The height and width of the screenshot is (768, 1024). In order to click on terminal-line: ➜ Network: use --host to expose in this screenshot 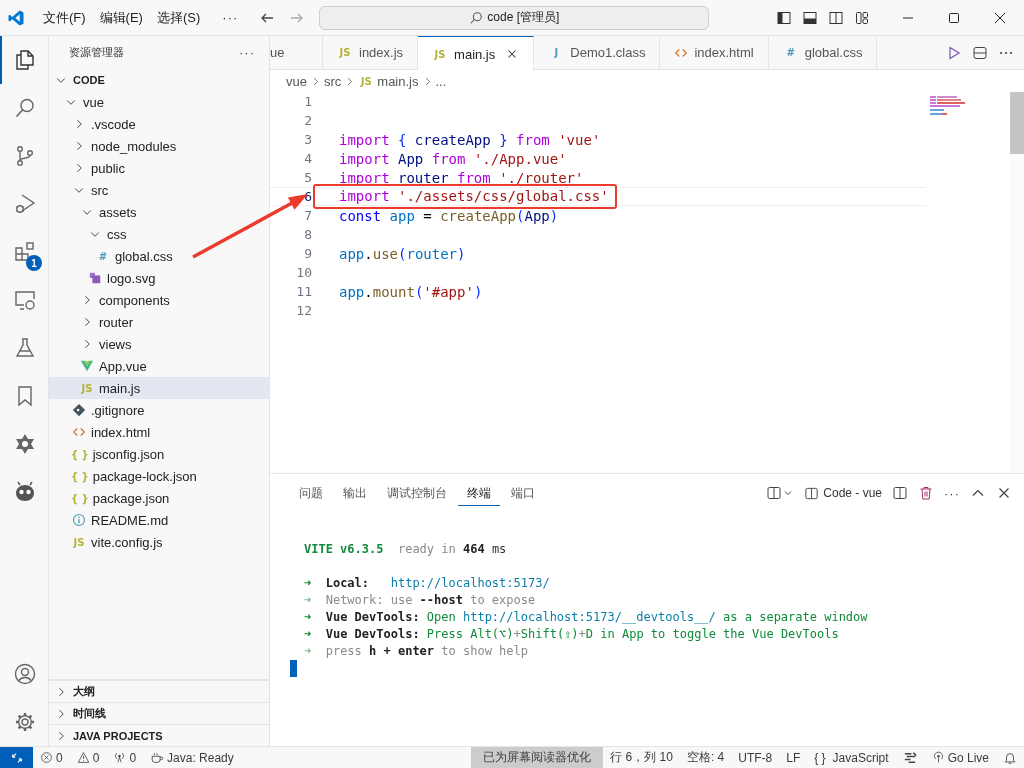, I will do `click(420, 600)`.